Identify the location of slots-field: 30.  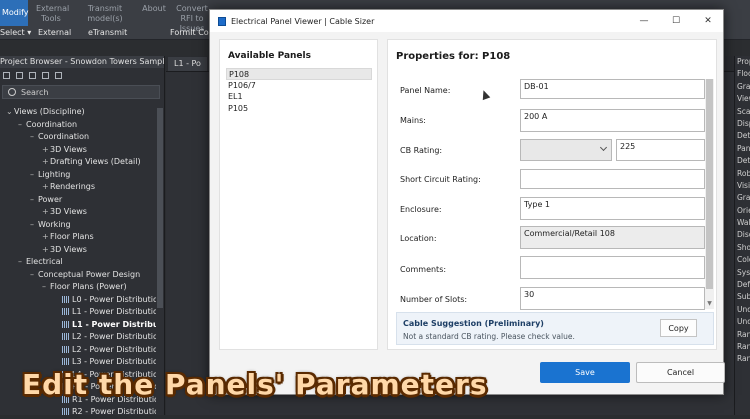
(612, 298).